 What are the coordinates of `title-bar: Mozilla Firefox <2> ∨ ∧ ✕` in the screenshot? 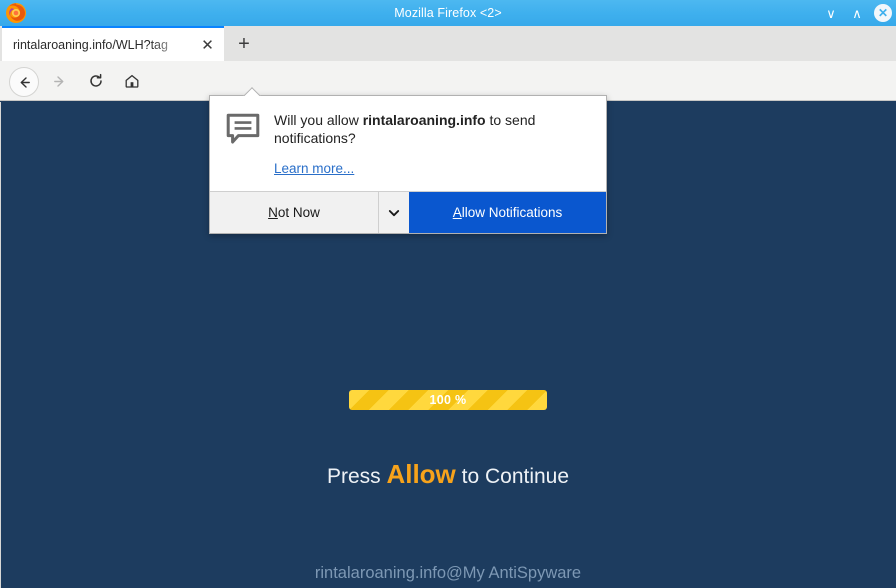 It's located at (448, 13).